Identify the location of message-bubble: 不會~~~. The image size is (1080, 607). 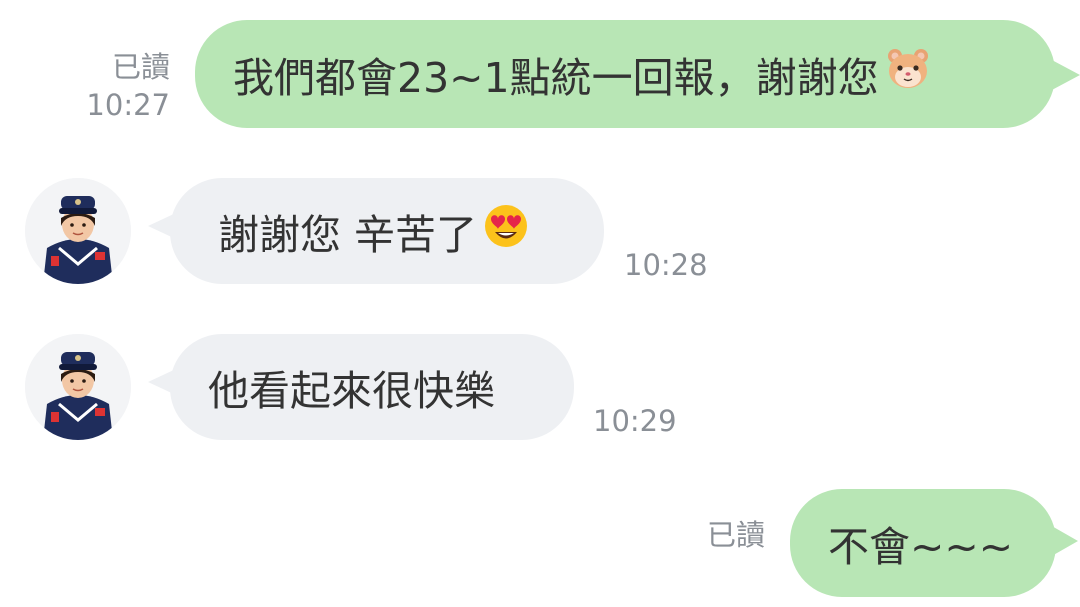
(923, 543).